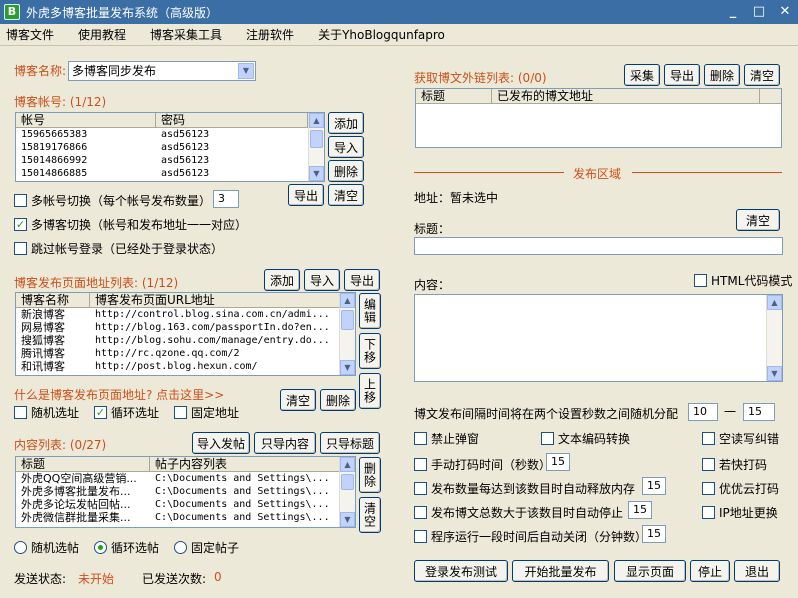 This screenshot has height=598, width=798. Describe the element at coordinates (30, 34) in the screenshot. I see `menu-blog-file: 博客文件` at that location.